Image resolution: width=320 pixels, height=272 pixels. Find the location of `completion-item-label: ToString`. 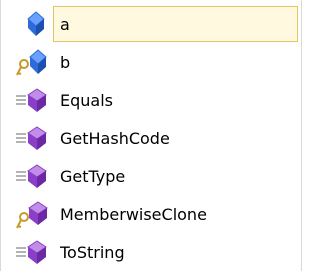

completion-item-label: ToString is located at coordinates (92, 252).